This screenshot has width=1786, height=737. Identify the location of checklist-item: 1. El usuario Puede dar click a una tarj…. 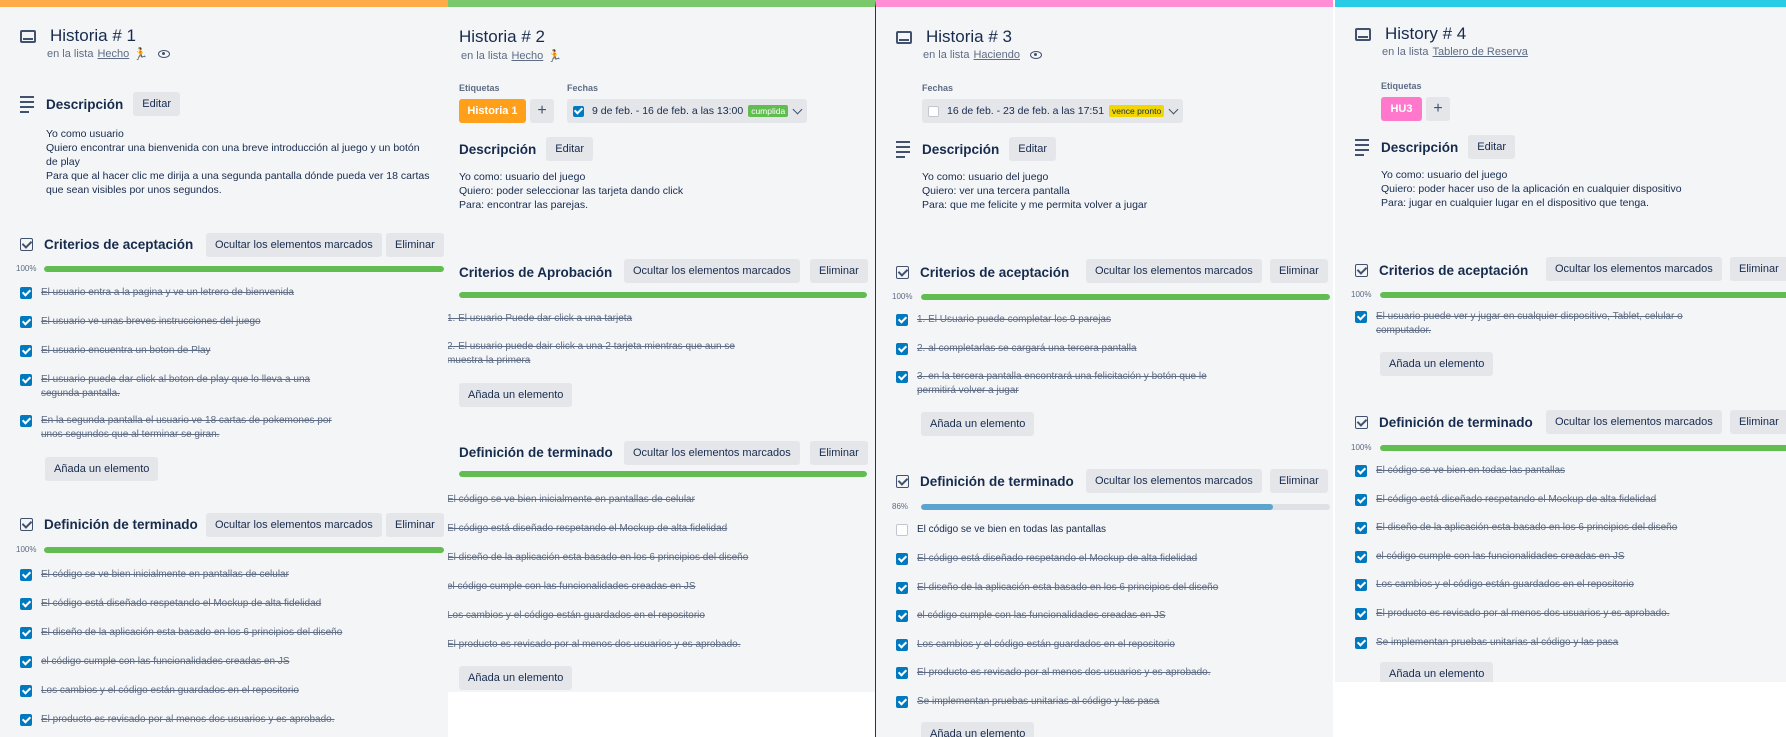
(540, 319).